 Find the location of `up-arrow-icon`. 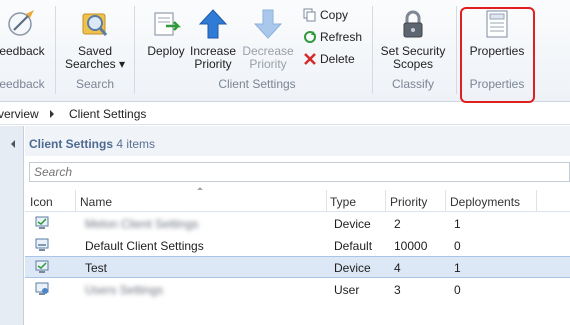

up-arrow-icon is located at coordinates (213, 24).